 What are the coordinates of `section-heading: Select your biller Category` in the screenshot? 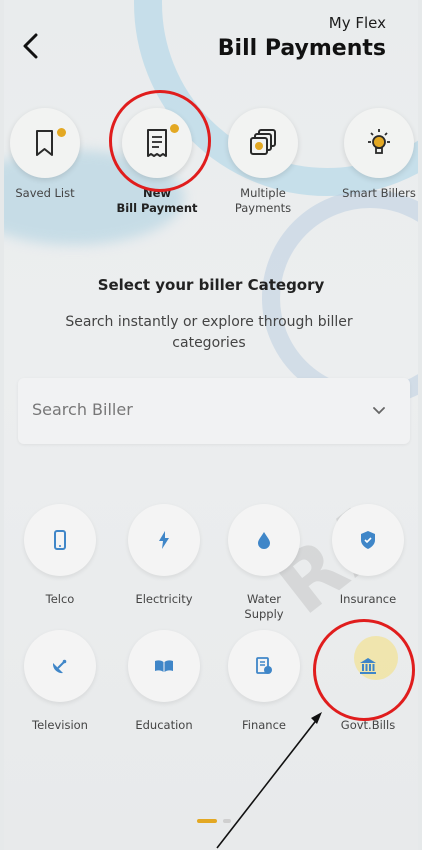 It's located at (211, 285).